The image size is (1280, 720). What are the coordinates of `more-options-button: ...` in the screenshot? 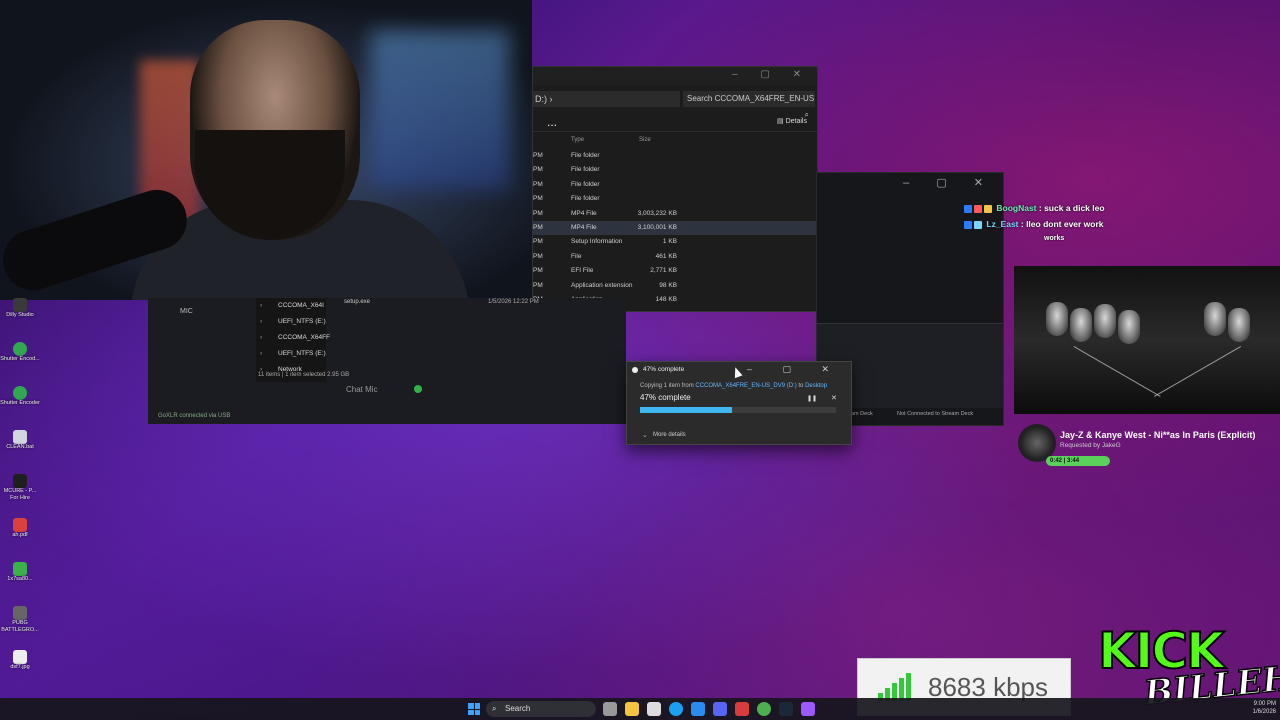 It's located at (552, 122).